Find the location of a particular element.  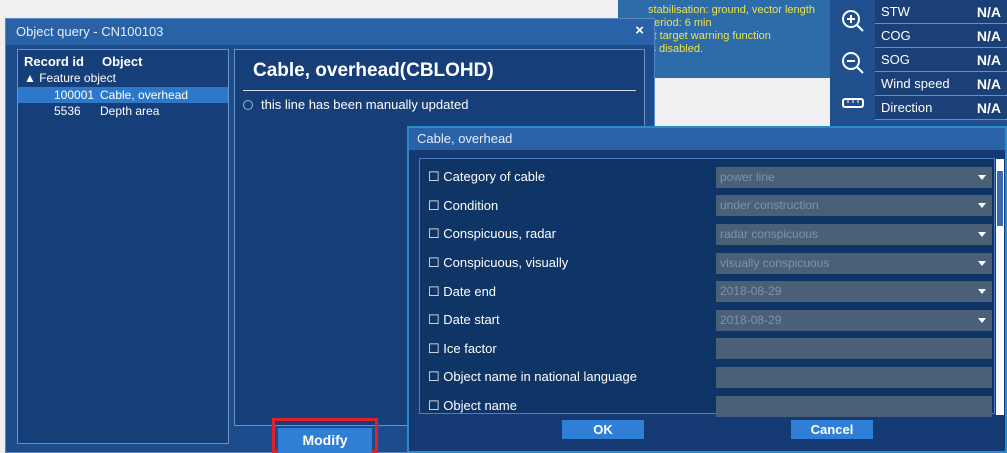

zoom-in-icon is located at coordinates (852, 21).